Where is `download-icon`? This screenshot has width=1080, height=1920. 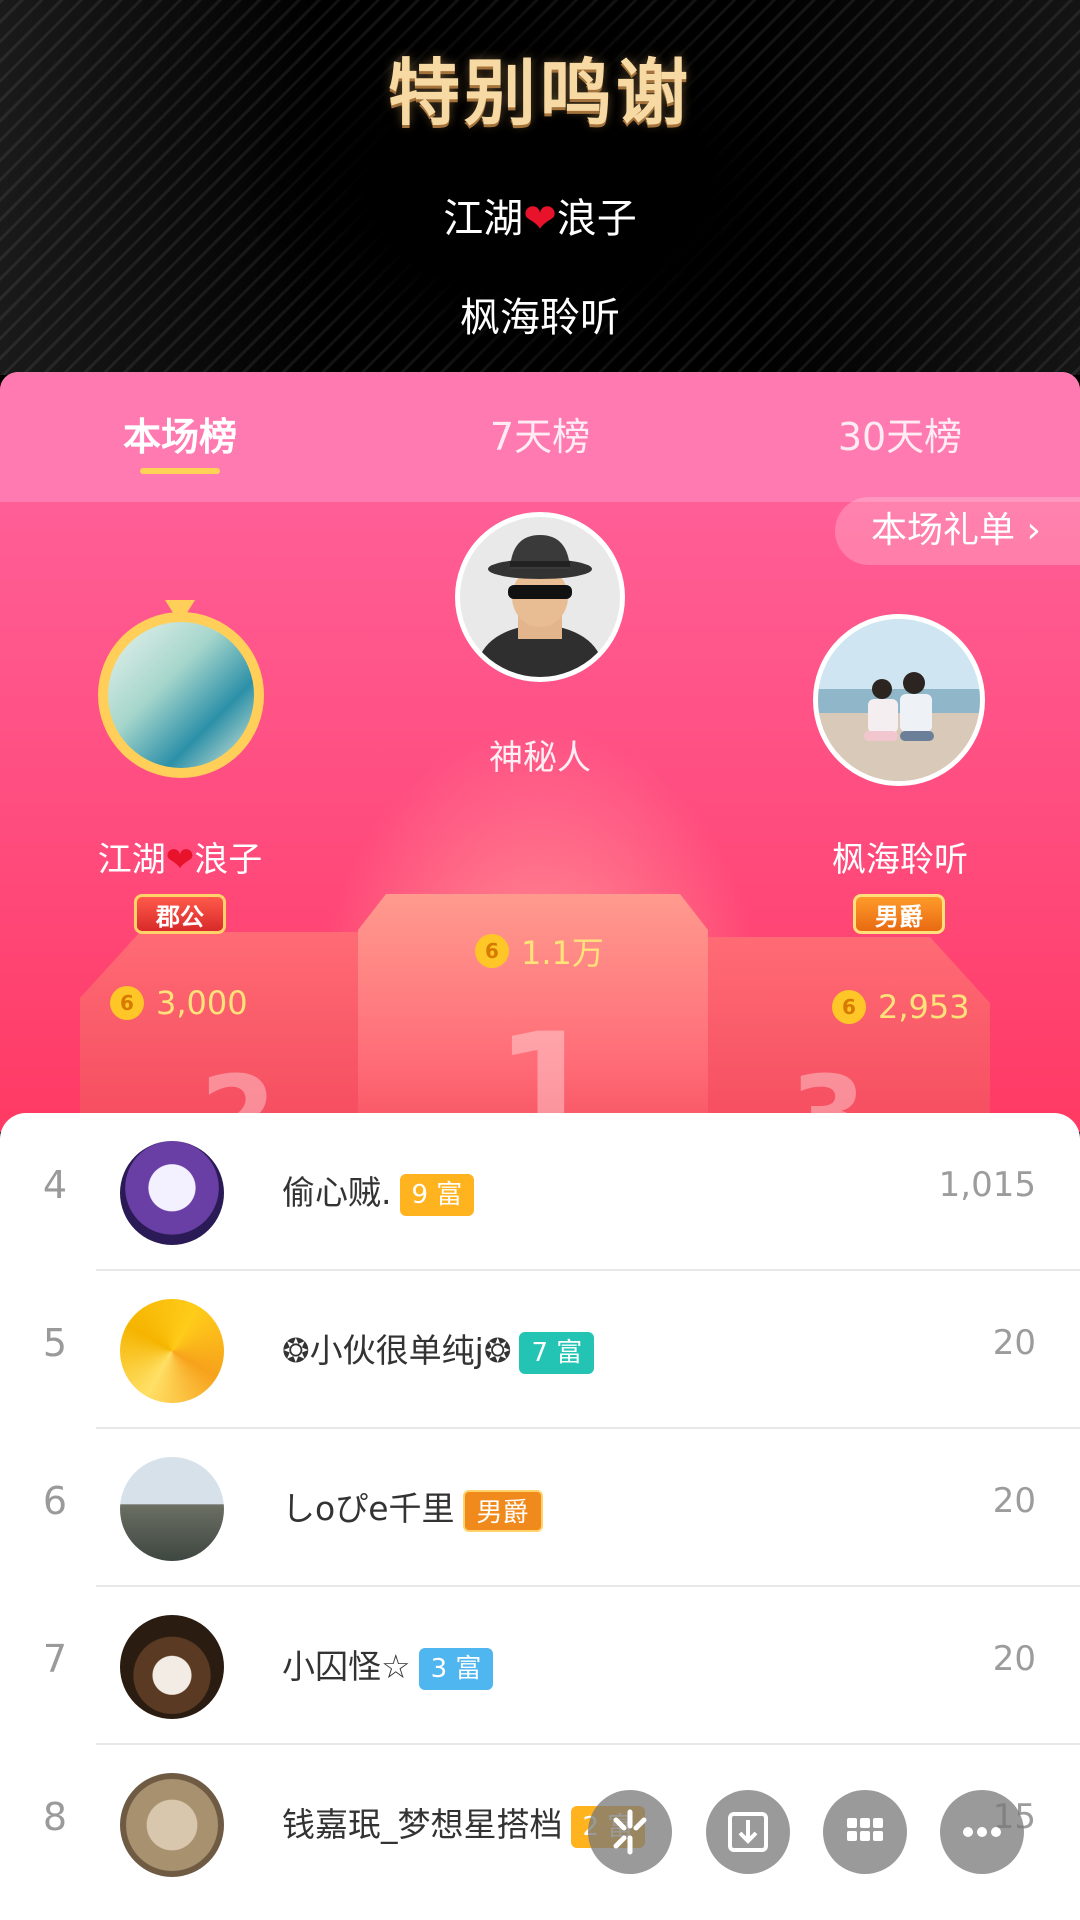
download-icon is located at coordinates (748, 1832).